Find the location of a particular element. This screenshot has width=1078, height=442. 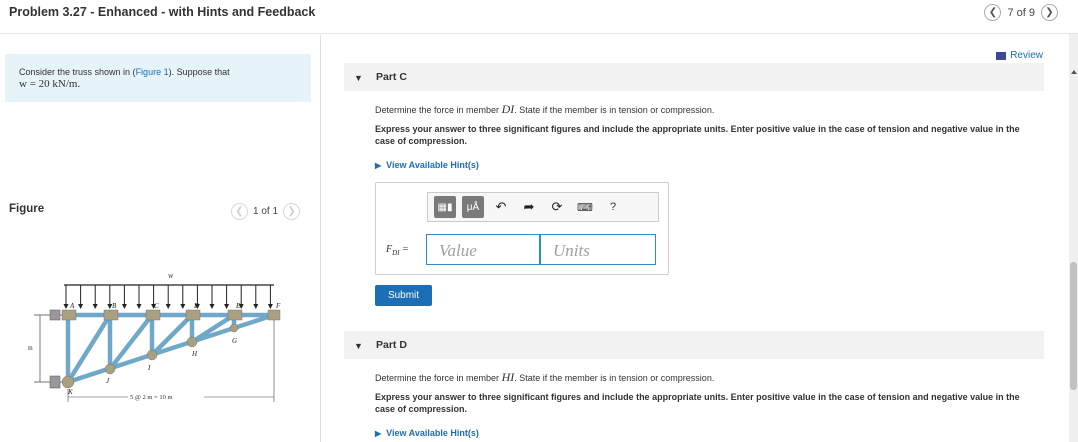

undo-icon: ↶ is located at coordinates (501, 207).